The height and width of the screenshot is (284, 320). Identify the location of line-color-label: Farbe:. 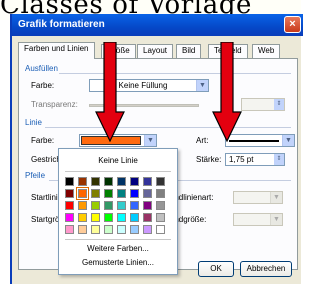
(43, 140).